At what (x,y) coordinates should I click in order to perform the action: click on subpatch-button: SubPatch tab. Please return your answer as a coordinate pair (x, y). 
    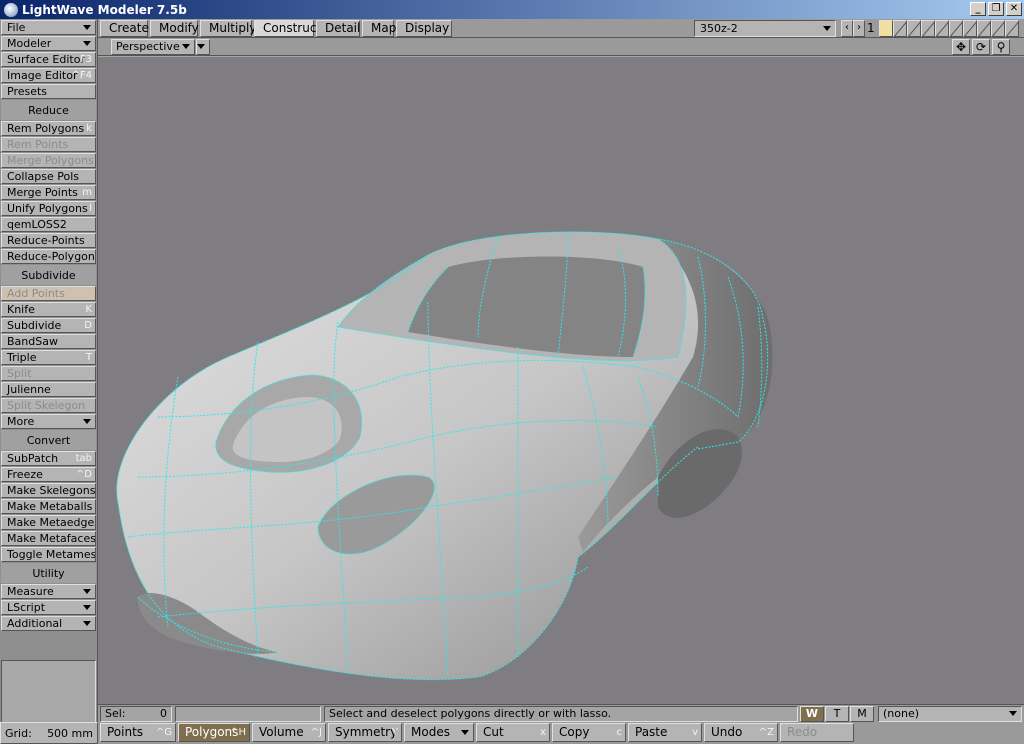
    Looking at the image, I should click on (48, 458).